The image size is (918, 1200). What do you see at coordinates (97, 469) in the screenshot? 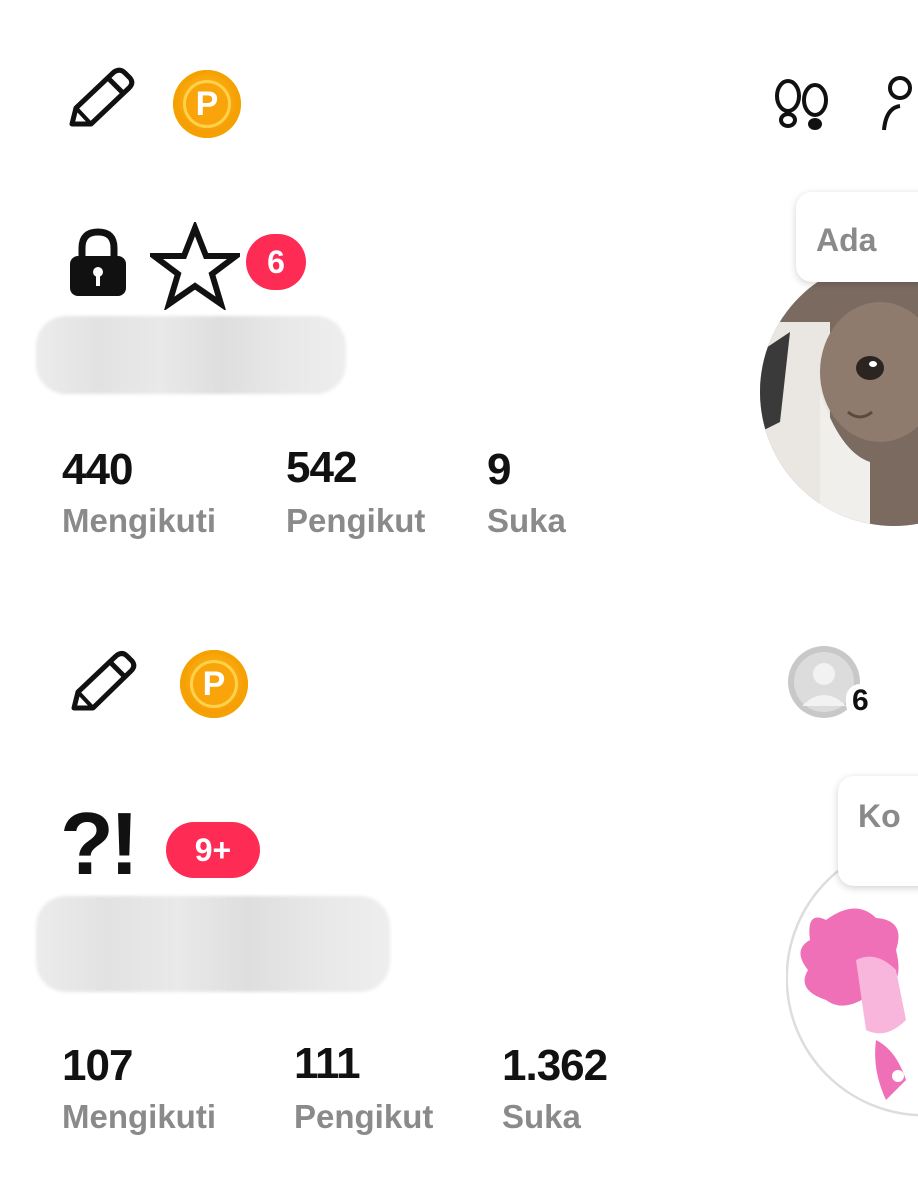
I see `stat-value: 440` at bounding box center [97, 469].